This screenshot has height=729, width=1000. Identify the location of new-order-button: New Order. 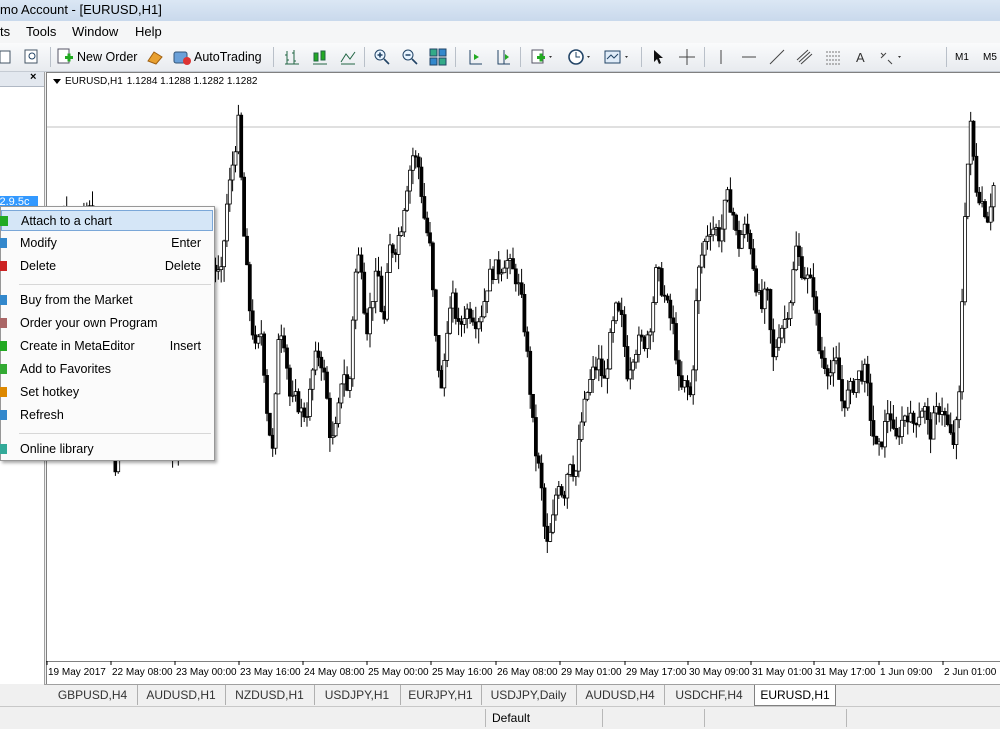
(96, 57).